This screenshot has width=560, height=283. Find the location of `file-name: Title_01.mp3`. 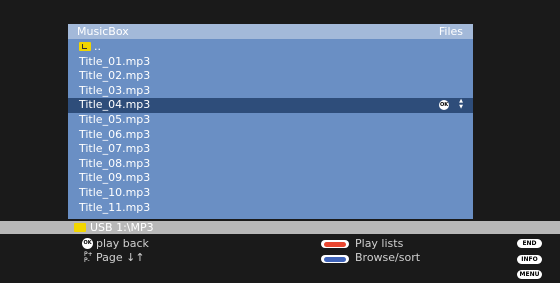

file-name: Title_01.mp3 is located at coordinates (115, 61).